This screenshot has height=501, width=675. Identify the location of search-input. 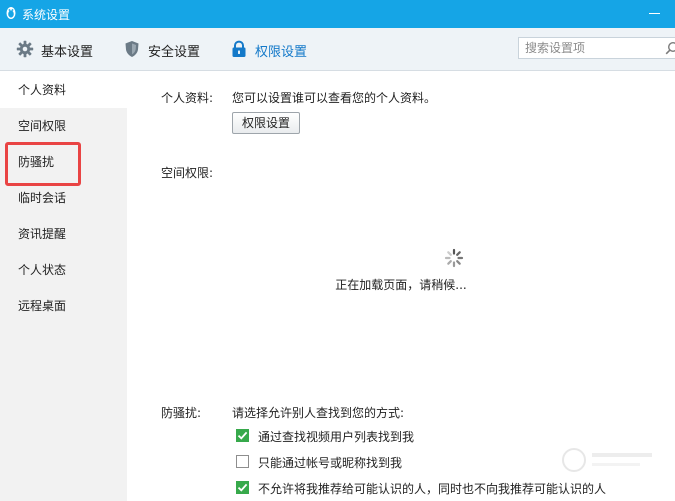
(593, 48).